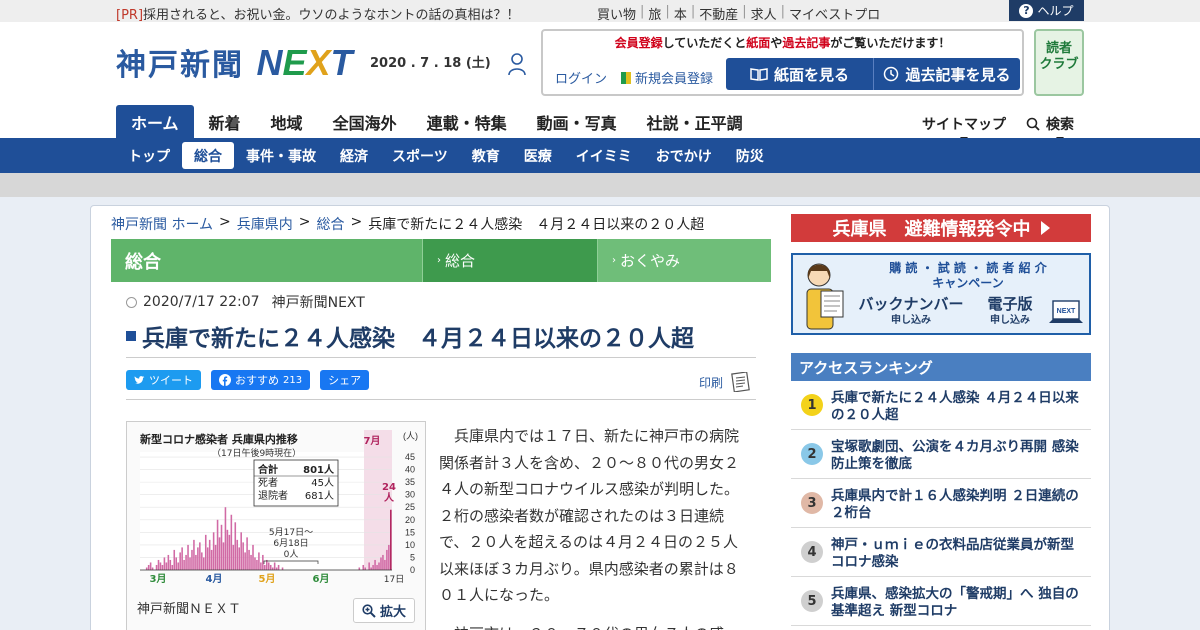 This screenshot has height=630, width=1200. What do you see at coordinates (412, 557) in the screenshot?
I see `y-tick-label: 5` at bounding box center [412, 557].